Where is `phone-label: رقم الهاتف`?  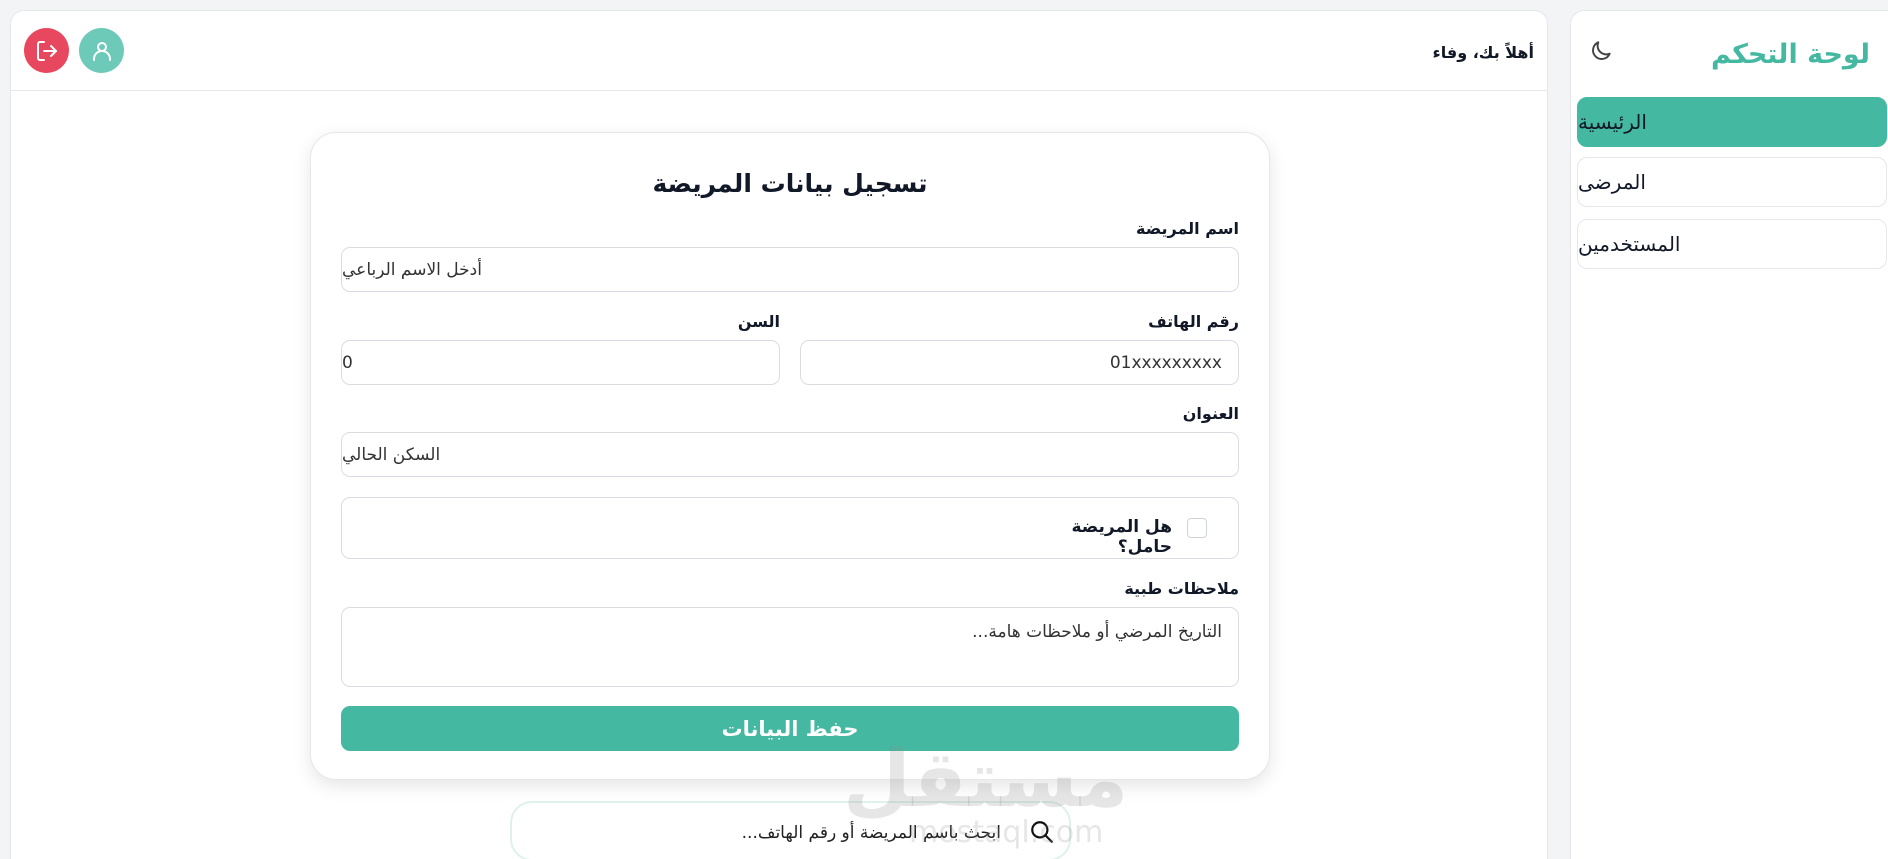 phone-label: رقم الهاتف is located at coordinates (1193, 321).